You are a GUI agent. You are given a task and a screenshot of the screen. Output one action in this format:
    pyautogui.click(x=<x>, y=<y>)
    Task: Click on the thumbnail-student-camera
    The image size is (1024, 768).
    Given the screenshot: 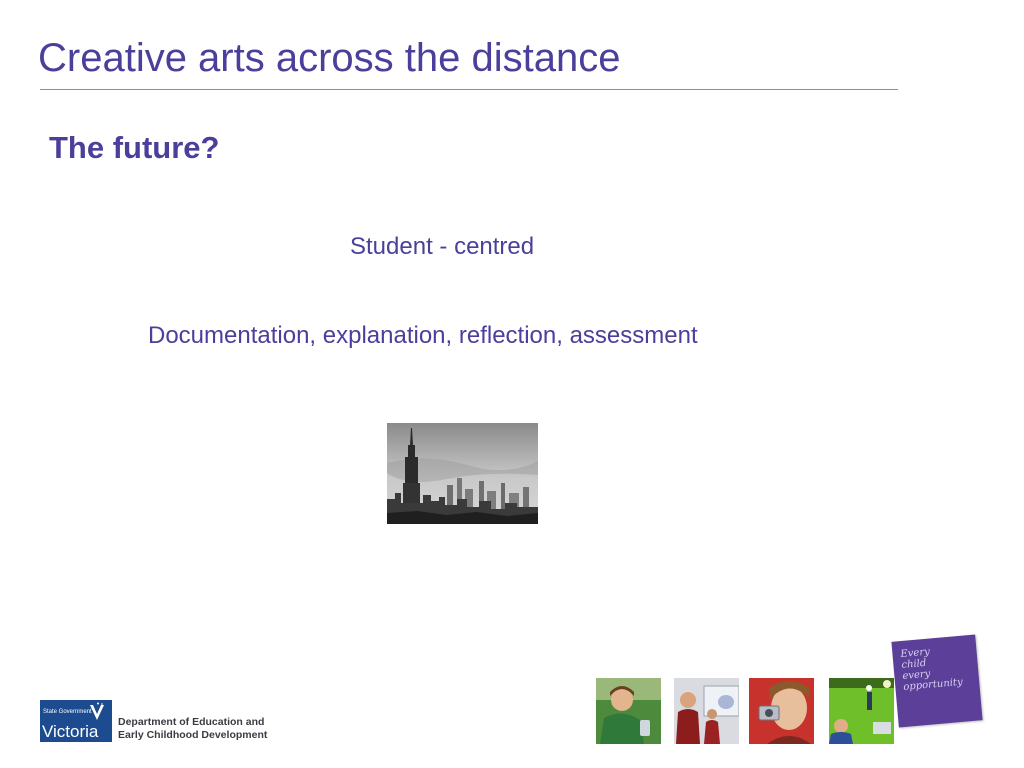 What is the action you would take?
    pyautogui.click(x=781, y=711)
    